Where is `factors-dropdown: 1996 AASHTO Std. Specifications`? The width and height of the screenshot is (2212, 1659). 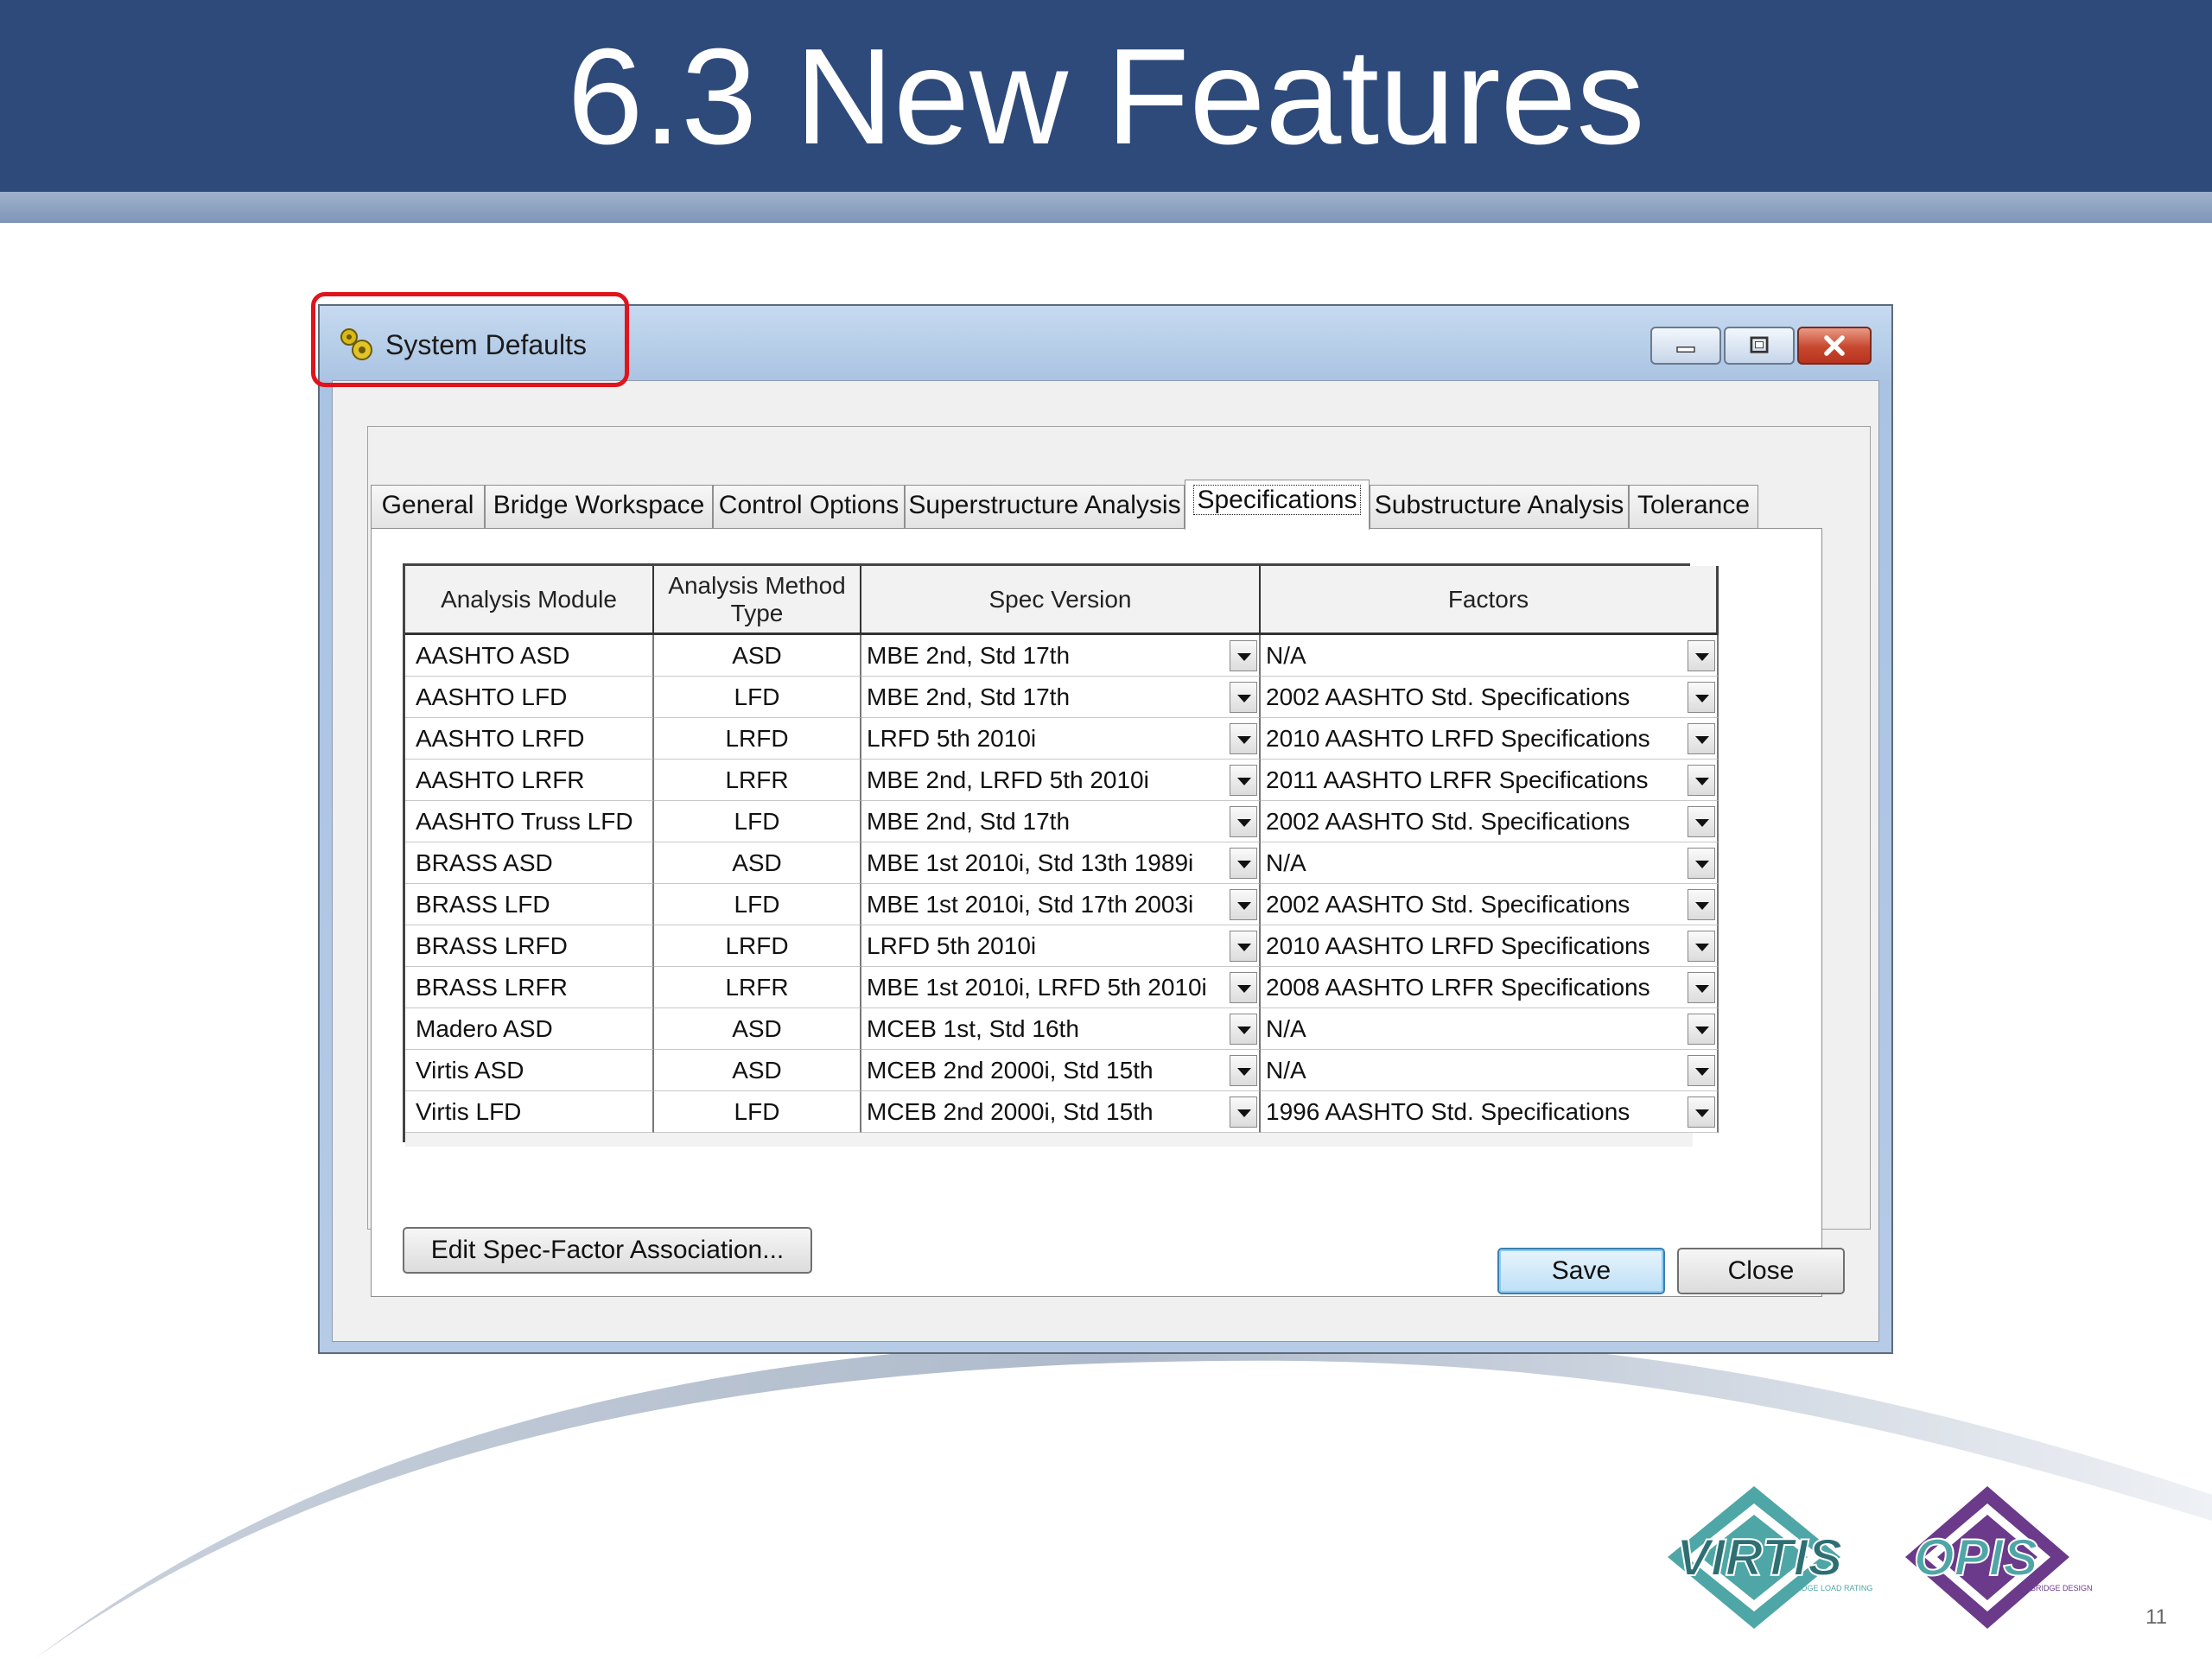
factors-dropdown: 1996 AASHTO Std. Specifications is located at coordinates (1490, 1112).